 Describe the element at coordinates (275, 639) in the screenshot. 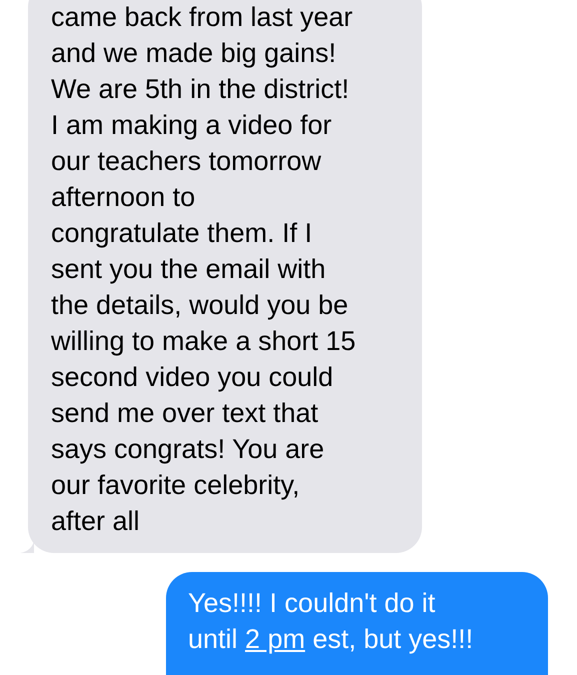

I see `time-link: 2 pm` at that location.